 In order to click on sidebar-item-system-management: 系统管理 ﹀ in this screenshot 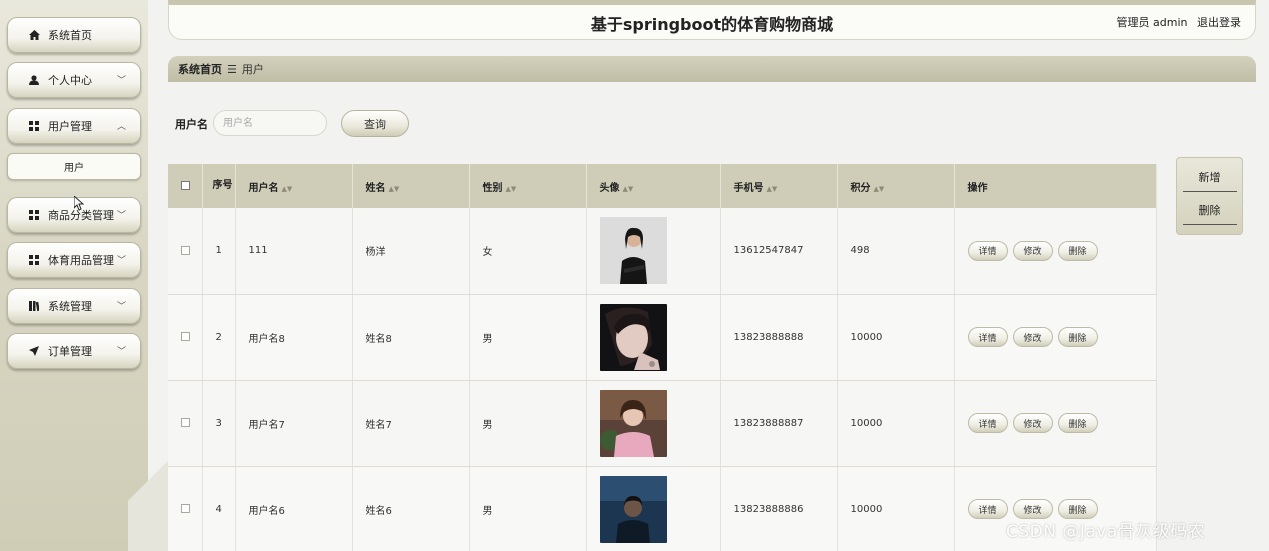, I will do `click(74, 306)`.